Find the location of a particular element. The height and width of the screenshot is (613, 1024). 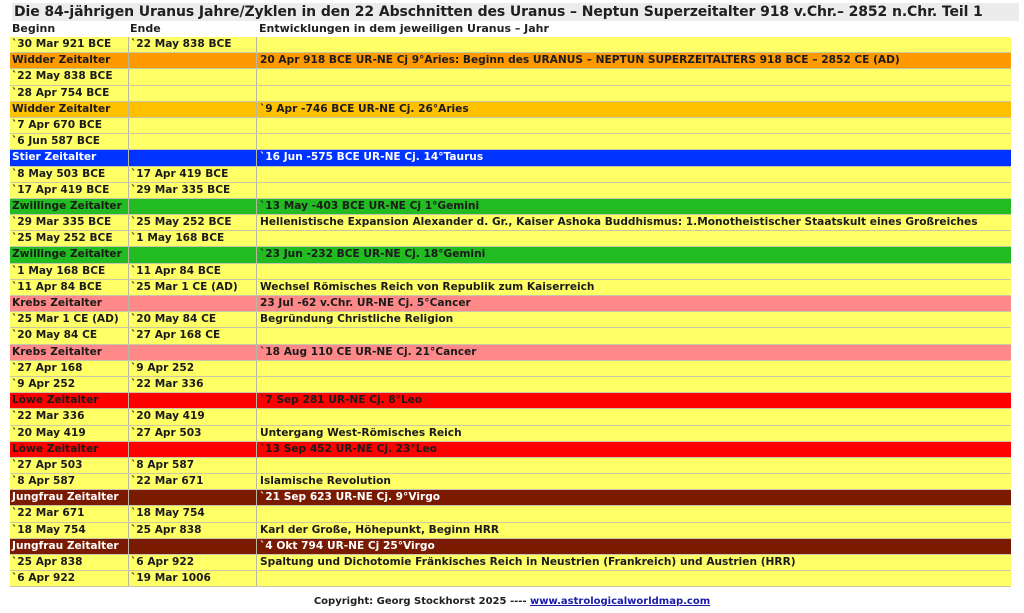

begin-cell: `25 May 252 BCE is located at coordinates (62, 238).